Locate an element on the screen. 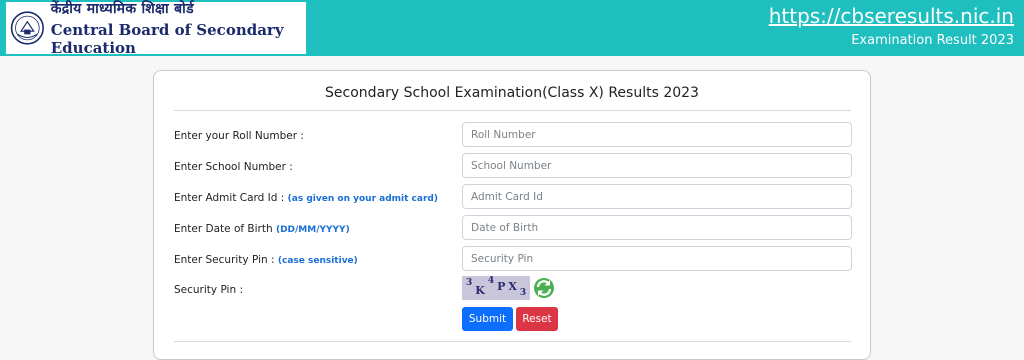  captcha-char: K is located at coordinates (480, 290).